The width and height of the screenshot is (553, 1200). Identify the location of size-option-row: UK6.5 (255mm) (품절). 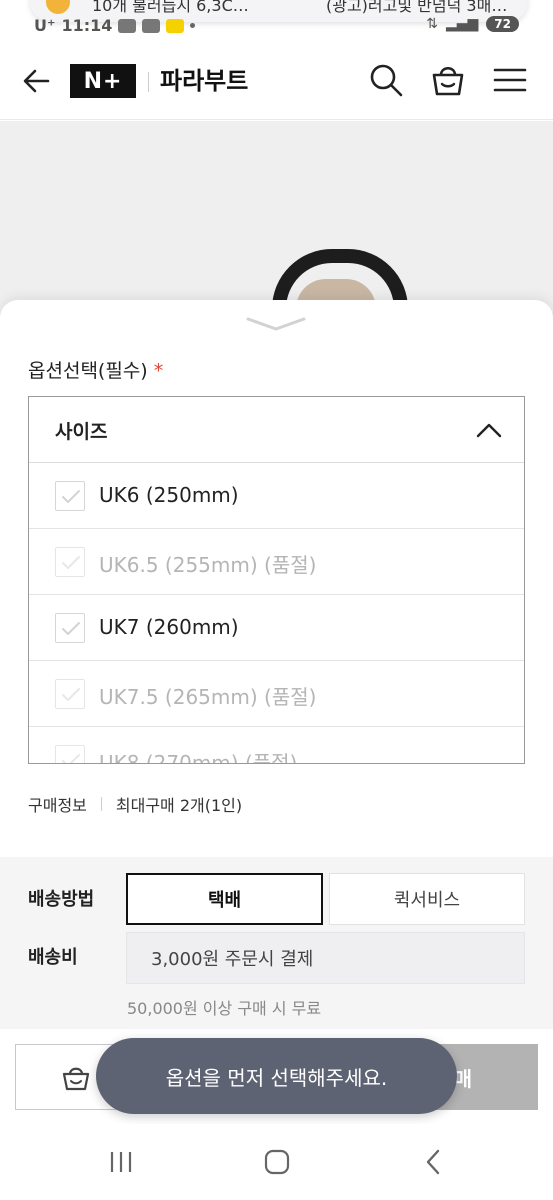
(276, 562).